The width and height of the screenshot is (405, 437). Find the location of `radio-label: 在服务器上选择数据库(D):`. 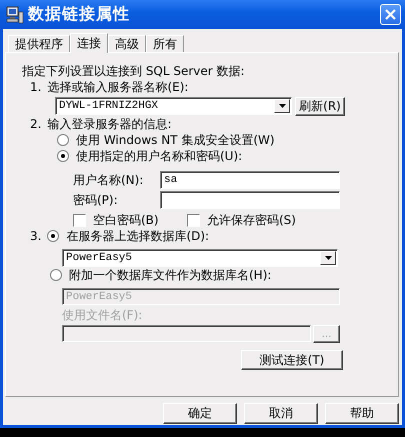

radio-label: 在服务器上选择数据库(D): is located at coordinates (138, 236).